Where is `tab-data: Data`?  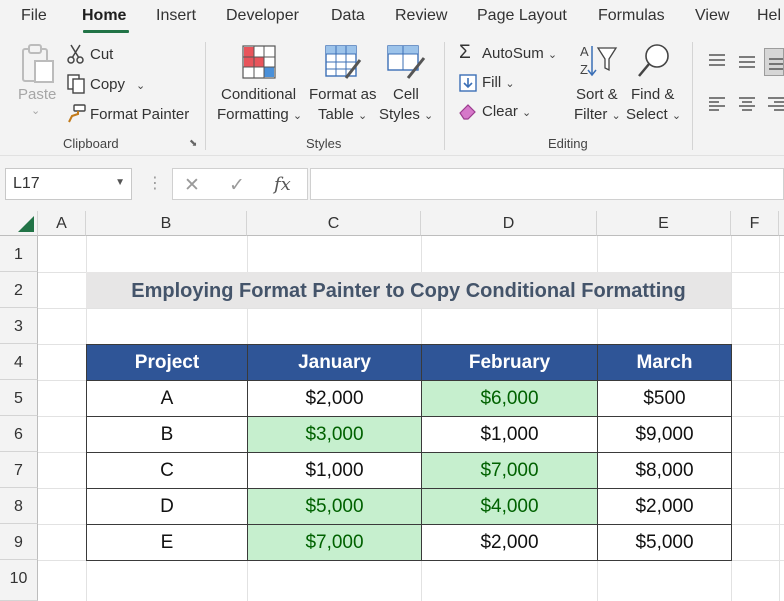
tab-data: Data is located at coordinates (348, 16).